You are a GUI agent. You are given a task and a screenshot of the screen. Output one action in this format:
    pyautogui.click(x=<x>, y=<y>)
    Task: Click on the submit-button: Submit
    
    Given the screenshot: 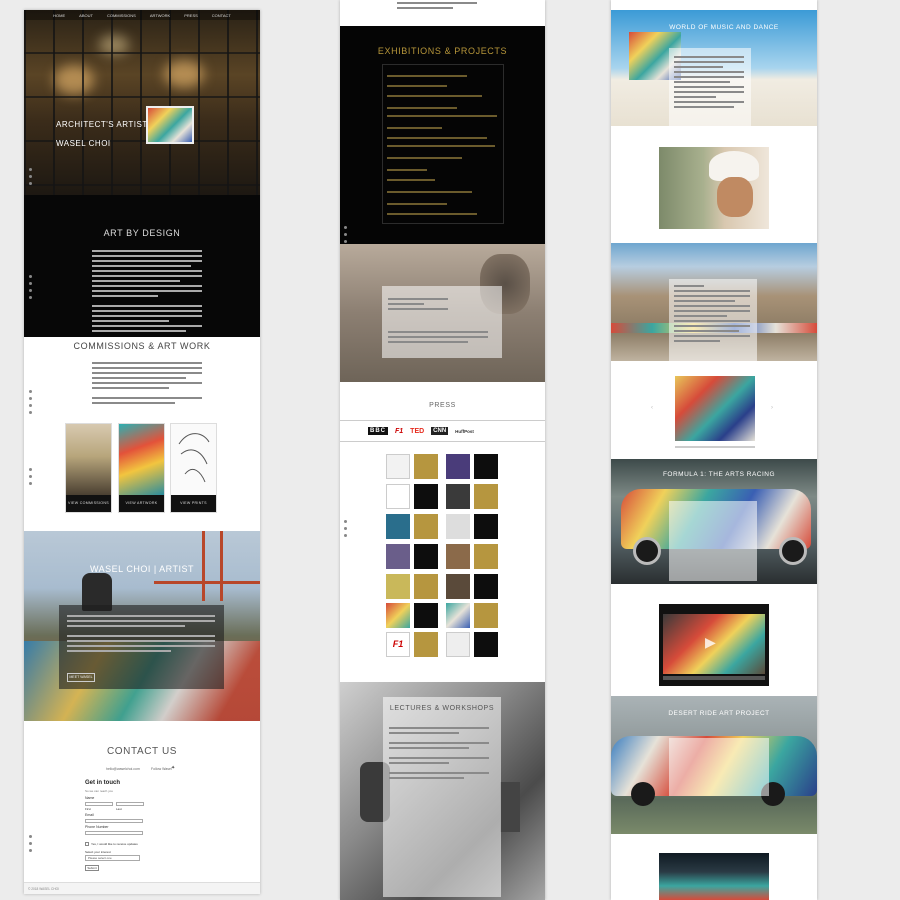 What is the action you would take?
    pyautogui.click(x=92, y=868)
    